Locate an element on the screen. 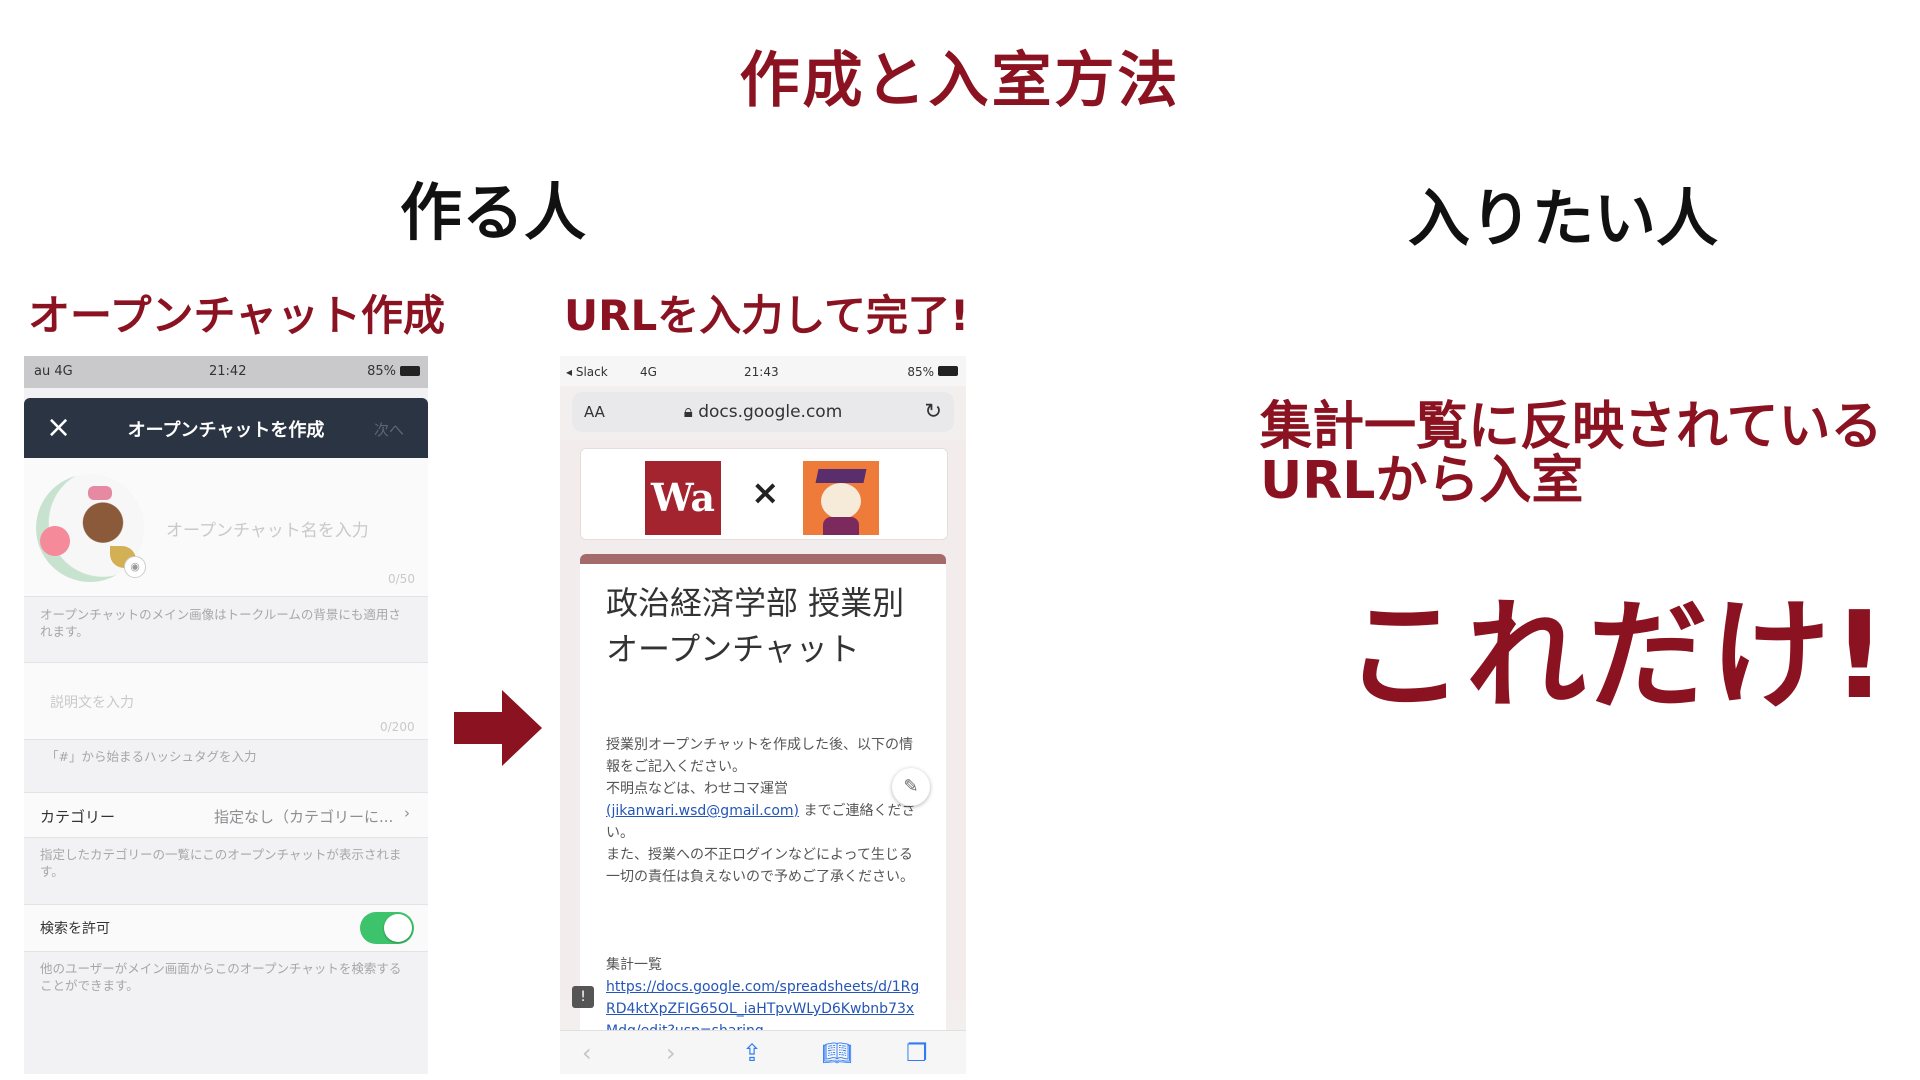 This screenshot has height=1080, width=1920. joiner-line1: 集計一覧に反映されている is located at coordinates (1571, 427).